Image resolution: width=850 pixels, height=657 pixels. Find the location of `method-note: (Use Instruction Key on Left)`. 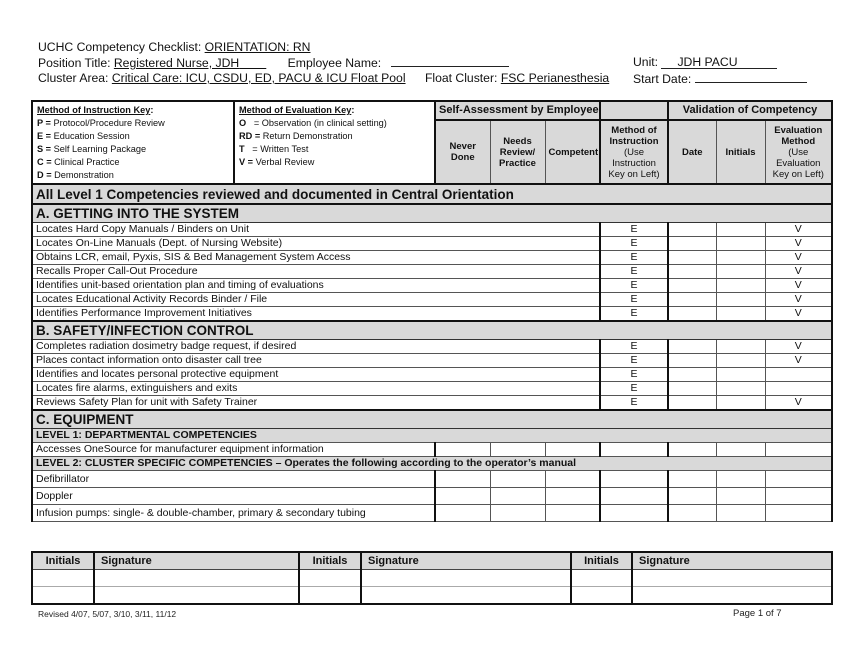

method-note: (Use Instruction Key on Left) is located at coordinates (634, 163).